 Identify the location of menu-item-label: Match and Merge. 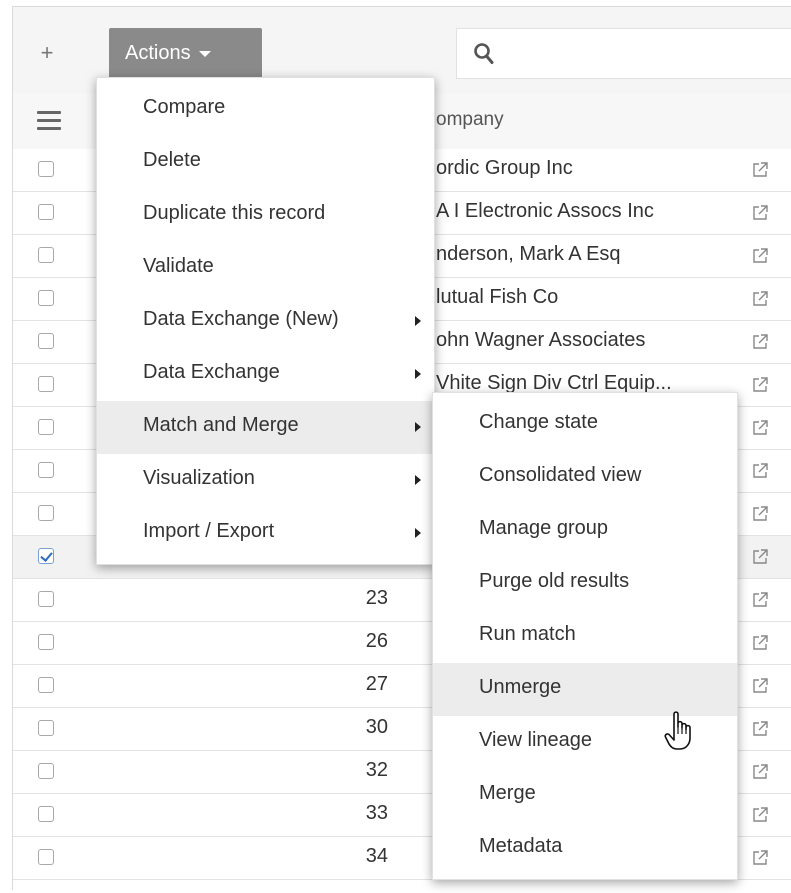
(221, 425).